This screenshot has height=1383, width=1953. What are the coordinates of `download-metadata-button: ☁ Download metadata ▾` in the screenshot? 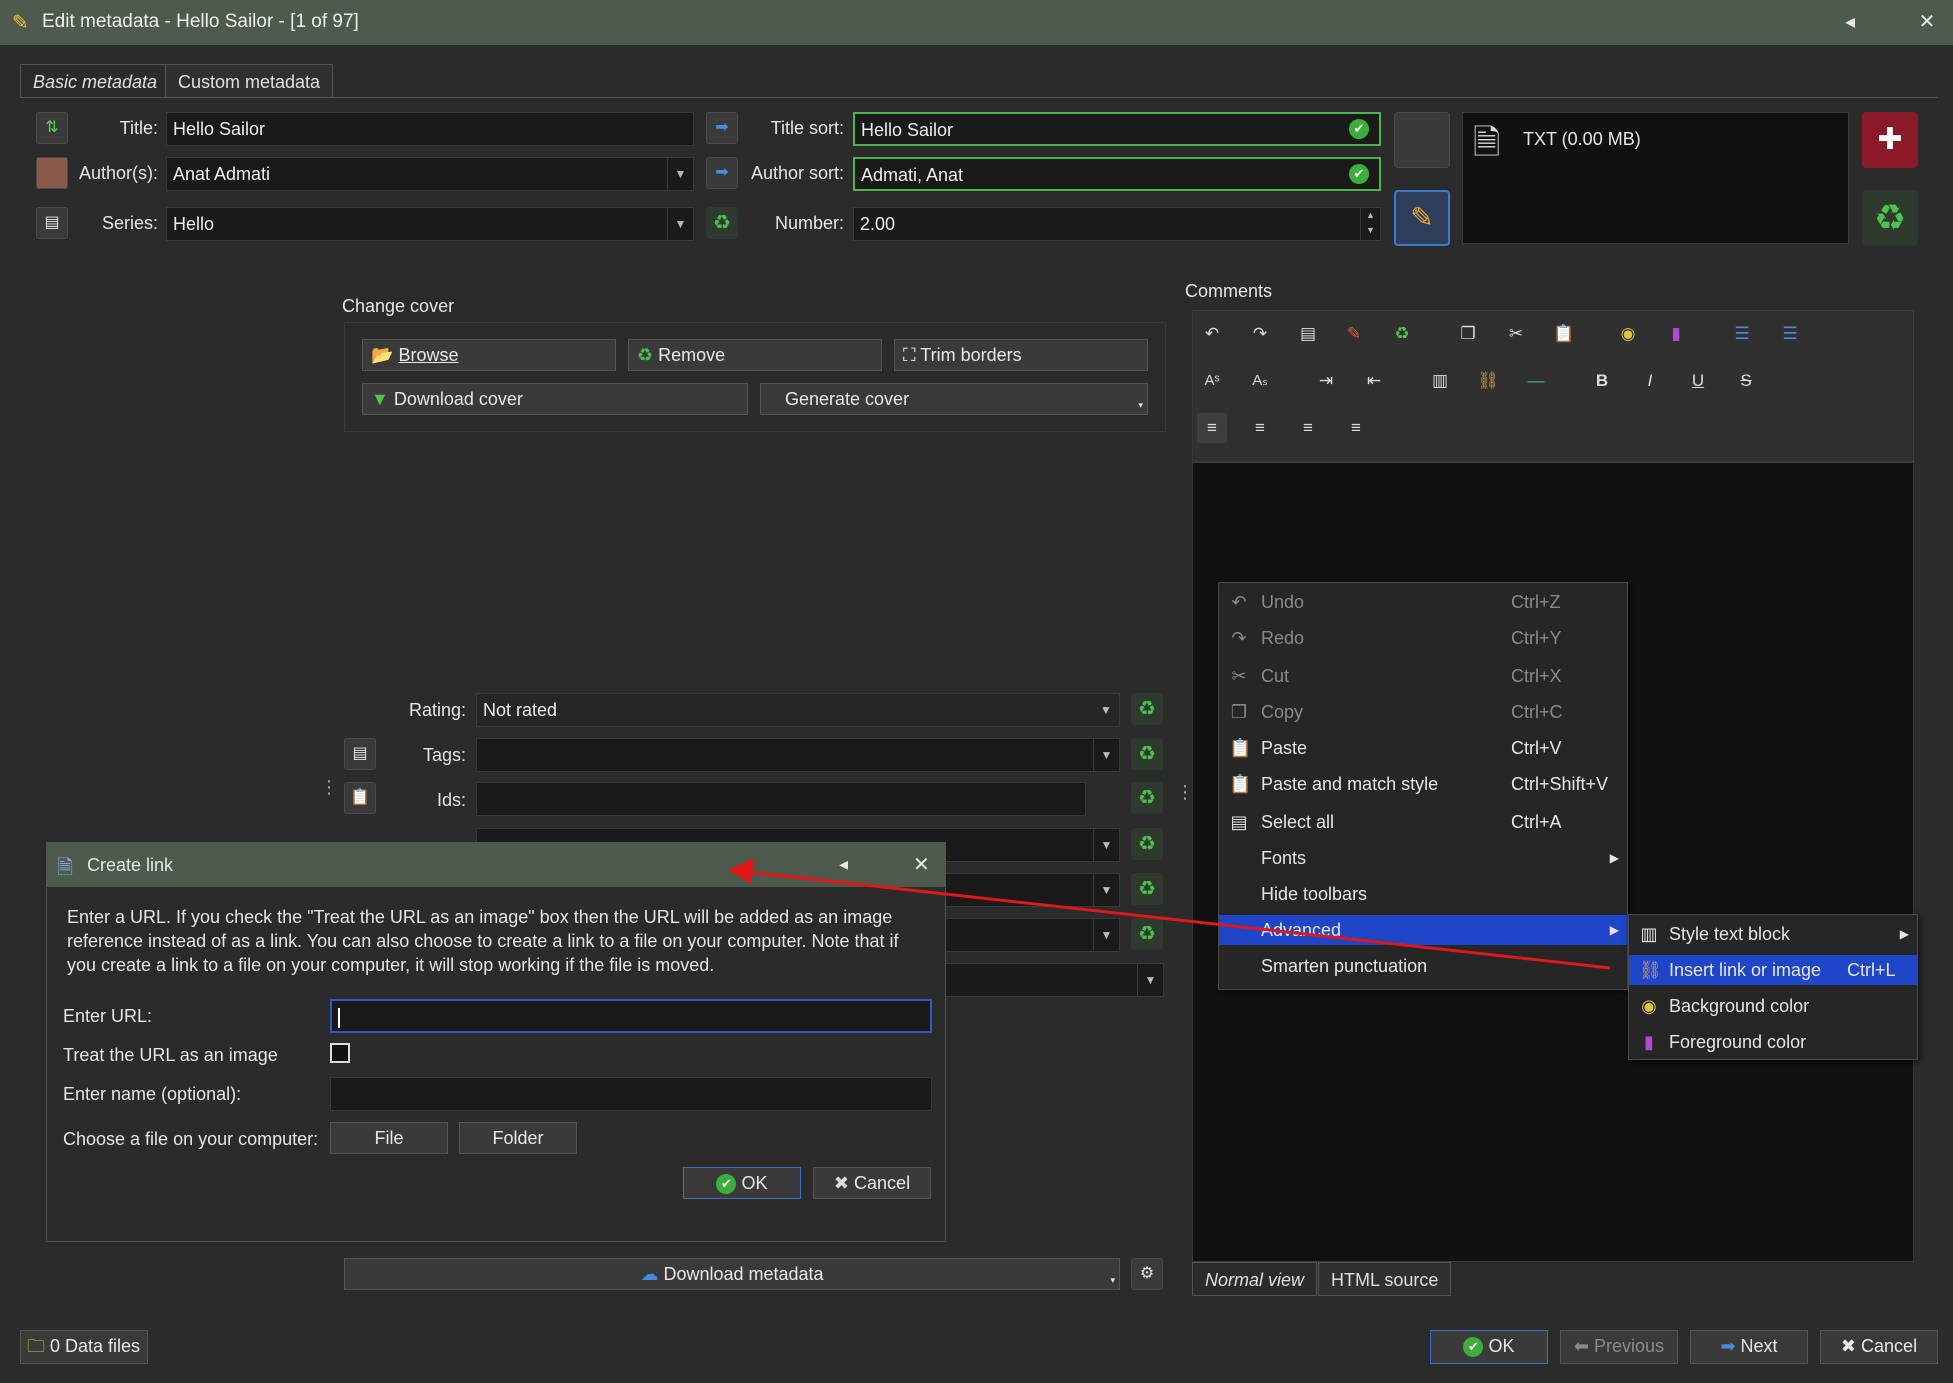 It's located at (732, 1274).